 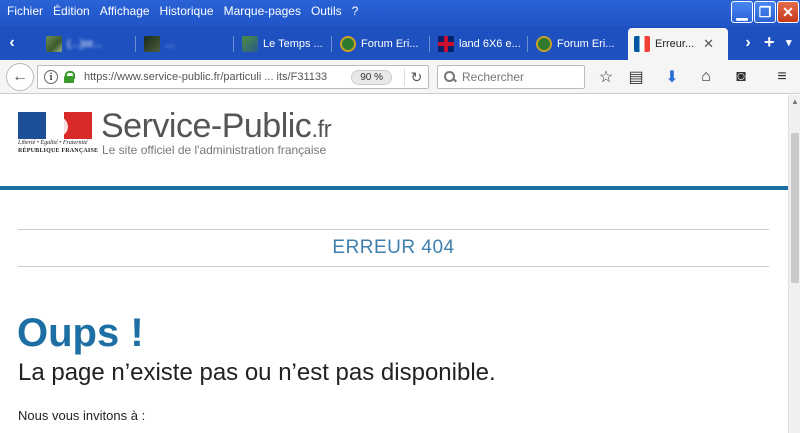 I want to click on pocket-button: ◙, so click(x=741, y=77).